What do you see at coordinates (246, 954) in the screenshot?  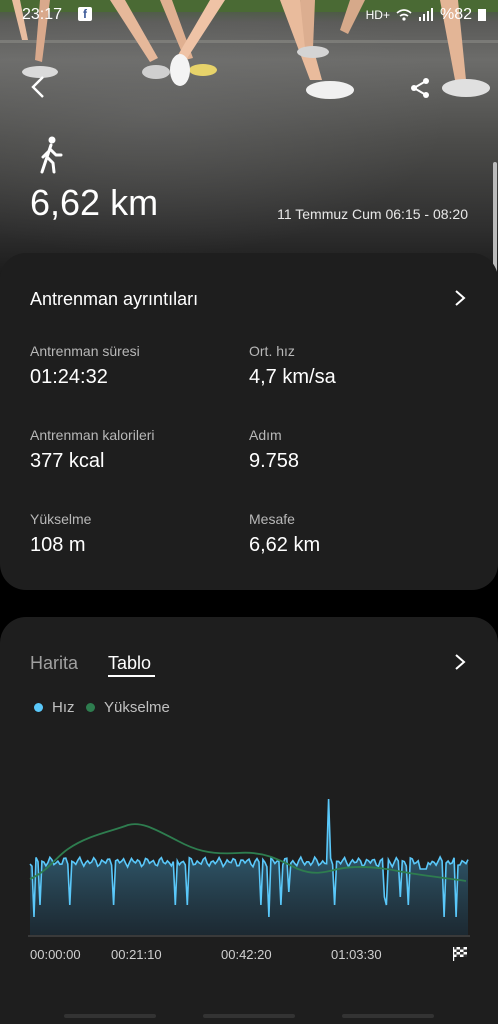 I see `x-tick: 00:42:20` at bounding box center [246, 954].